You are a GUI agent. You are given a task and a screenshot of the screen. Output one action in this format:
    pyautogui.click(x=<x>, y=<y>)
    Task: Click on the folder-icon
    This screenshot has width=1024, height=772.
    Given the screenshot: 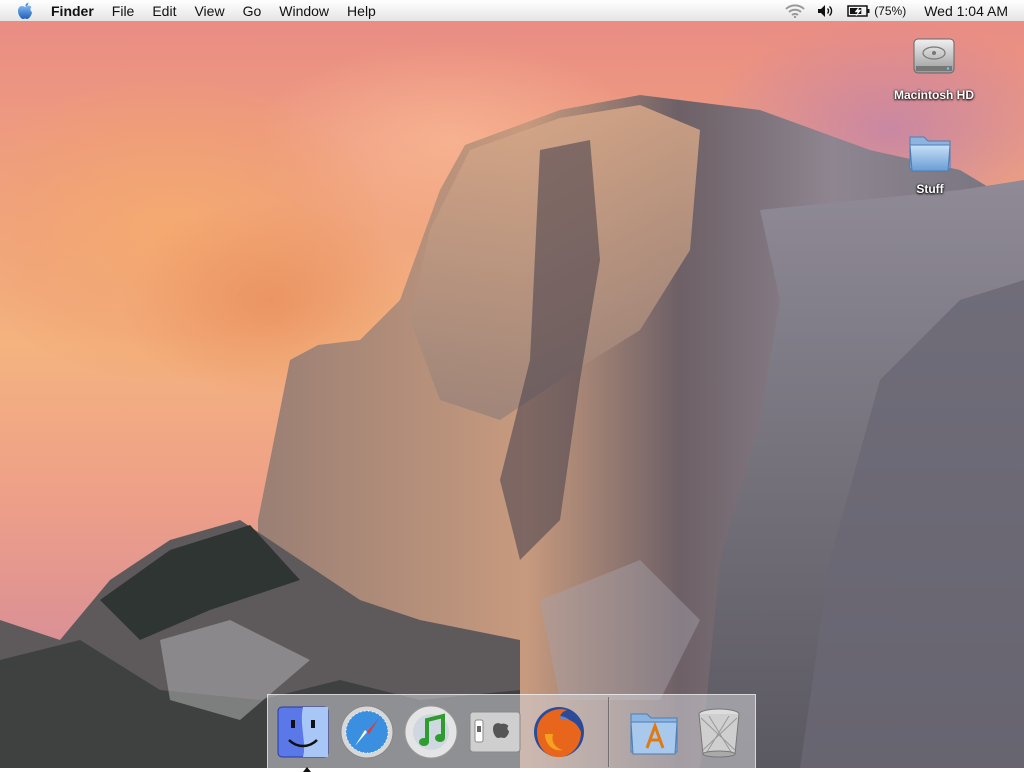 What is the action you would take?
    pyautogui.click(x=930, y=154)
    